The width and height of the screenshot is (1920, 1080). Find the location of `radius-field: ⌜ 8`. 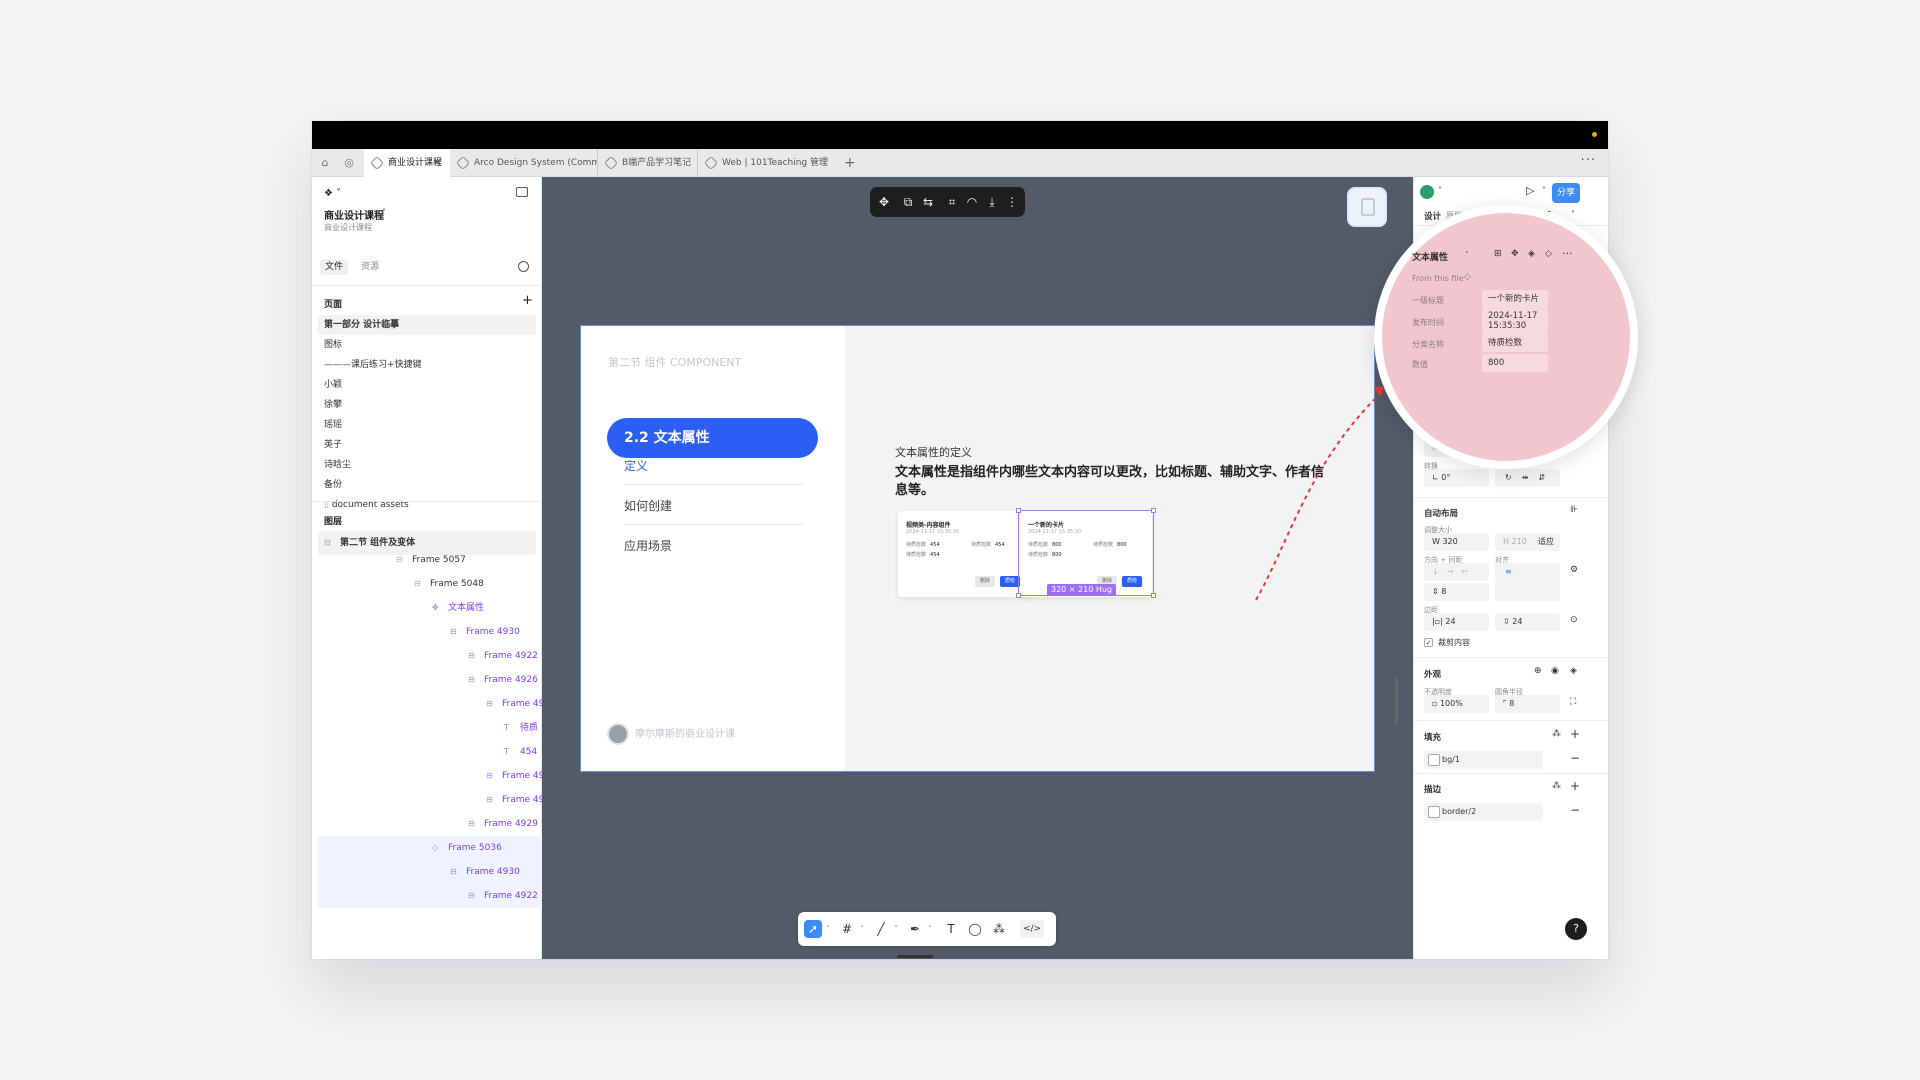

radius-field: ⌜ 8 is located at coordinates (1527, 704).